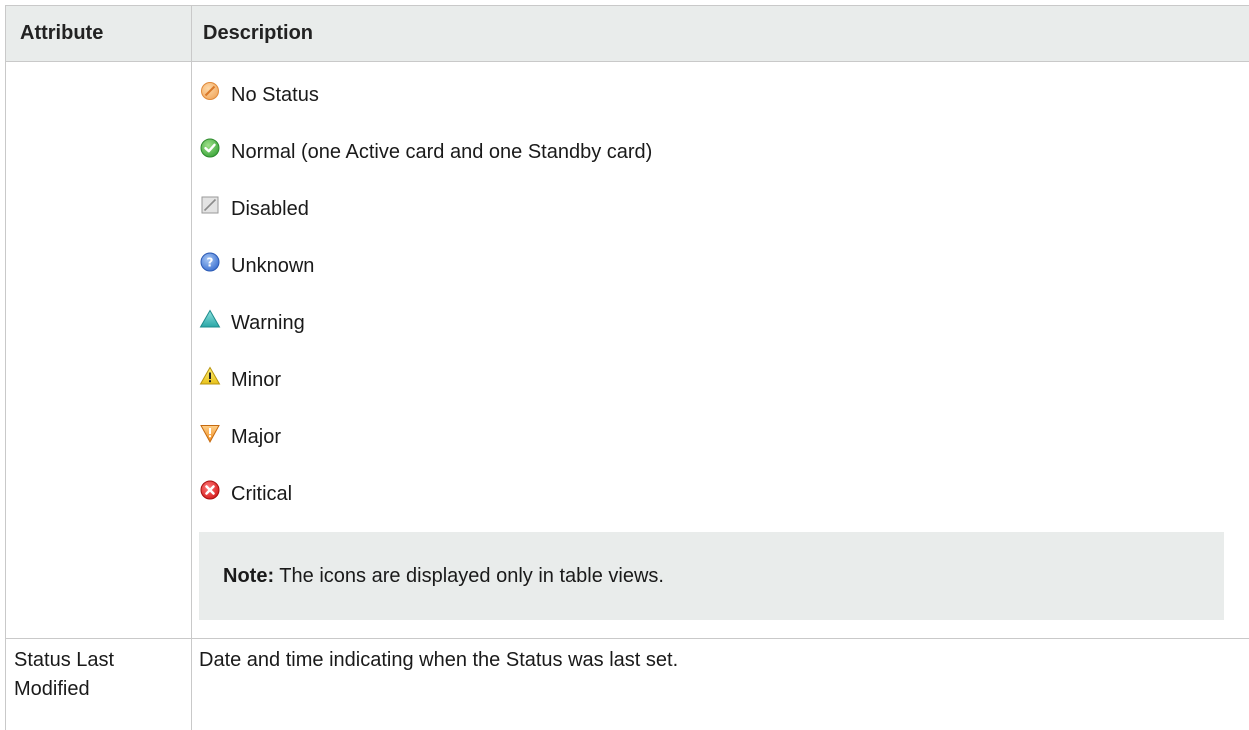 The image size is (1249, 730). I want to click on normal-icon, so click(210, 148).